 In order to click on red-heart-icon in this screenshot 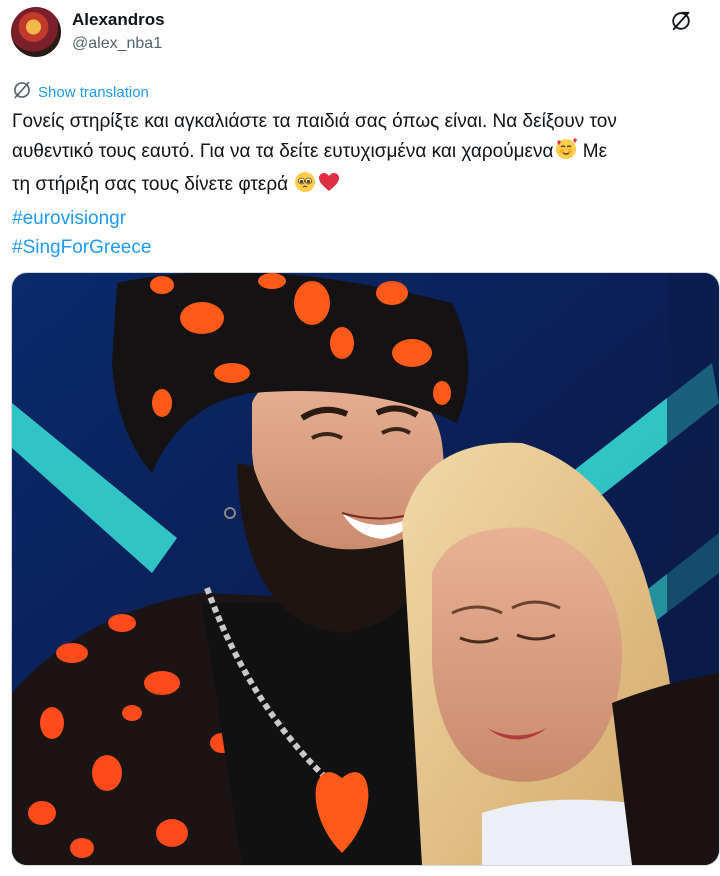, I will do `click(329, 187)`.